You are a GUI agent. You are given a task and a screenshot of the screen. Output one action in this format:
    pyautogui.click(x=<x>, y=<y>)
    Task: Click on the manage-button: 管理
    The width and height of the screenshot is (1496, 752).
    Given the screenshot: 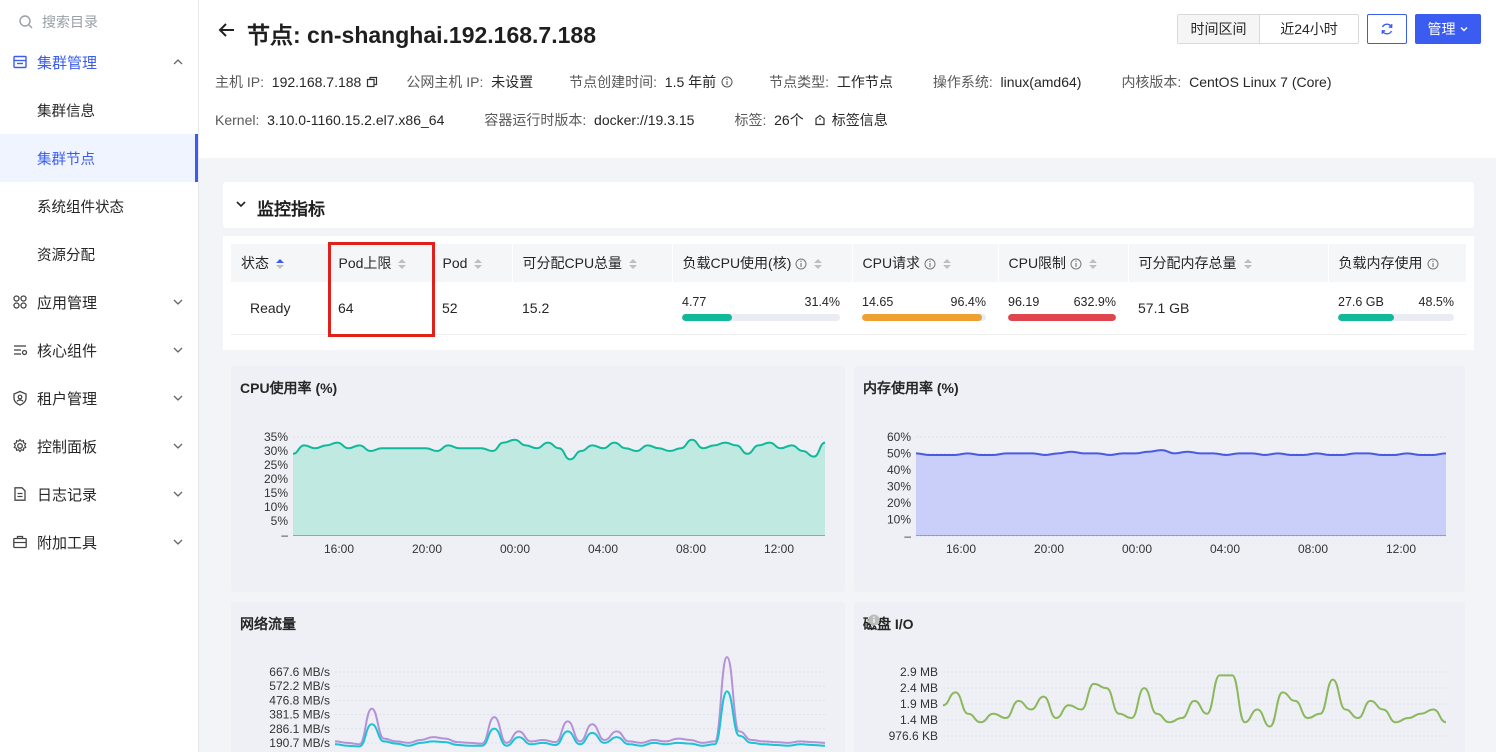 What is the action you would take?
    pyautogui.click(x=1448, y=29)
    